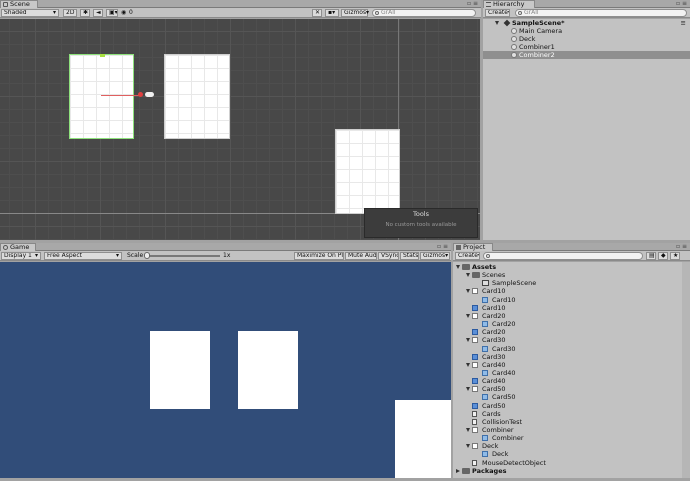 This screenshot has height=481, width=690. Describe the element at coordinates (663, 256) in the screenshot. I see `filter-by-label-icon: ◆` at that location.